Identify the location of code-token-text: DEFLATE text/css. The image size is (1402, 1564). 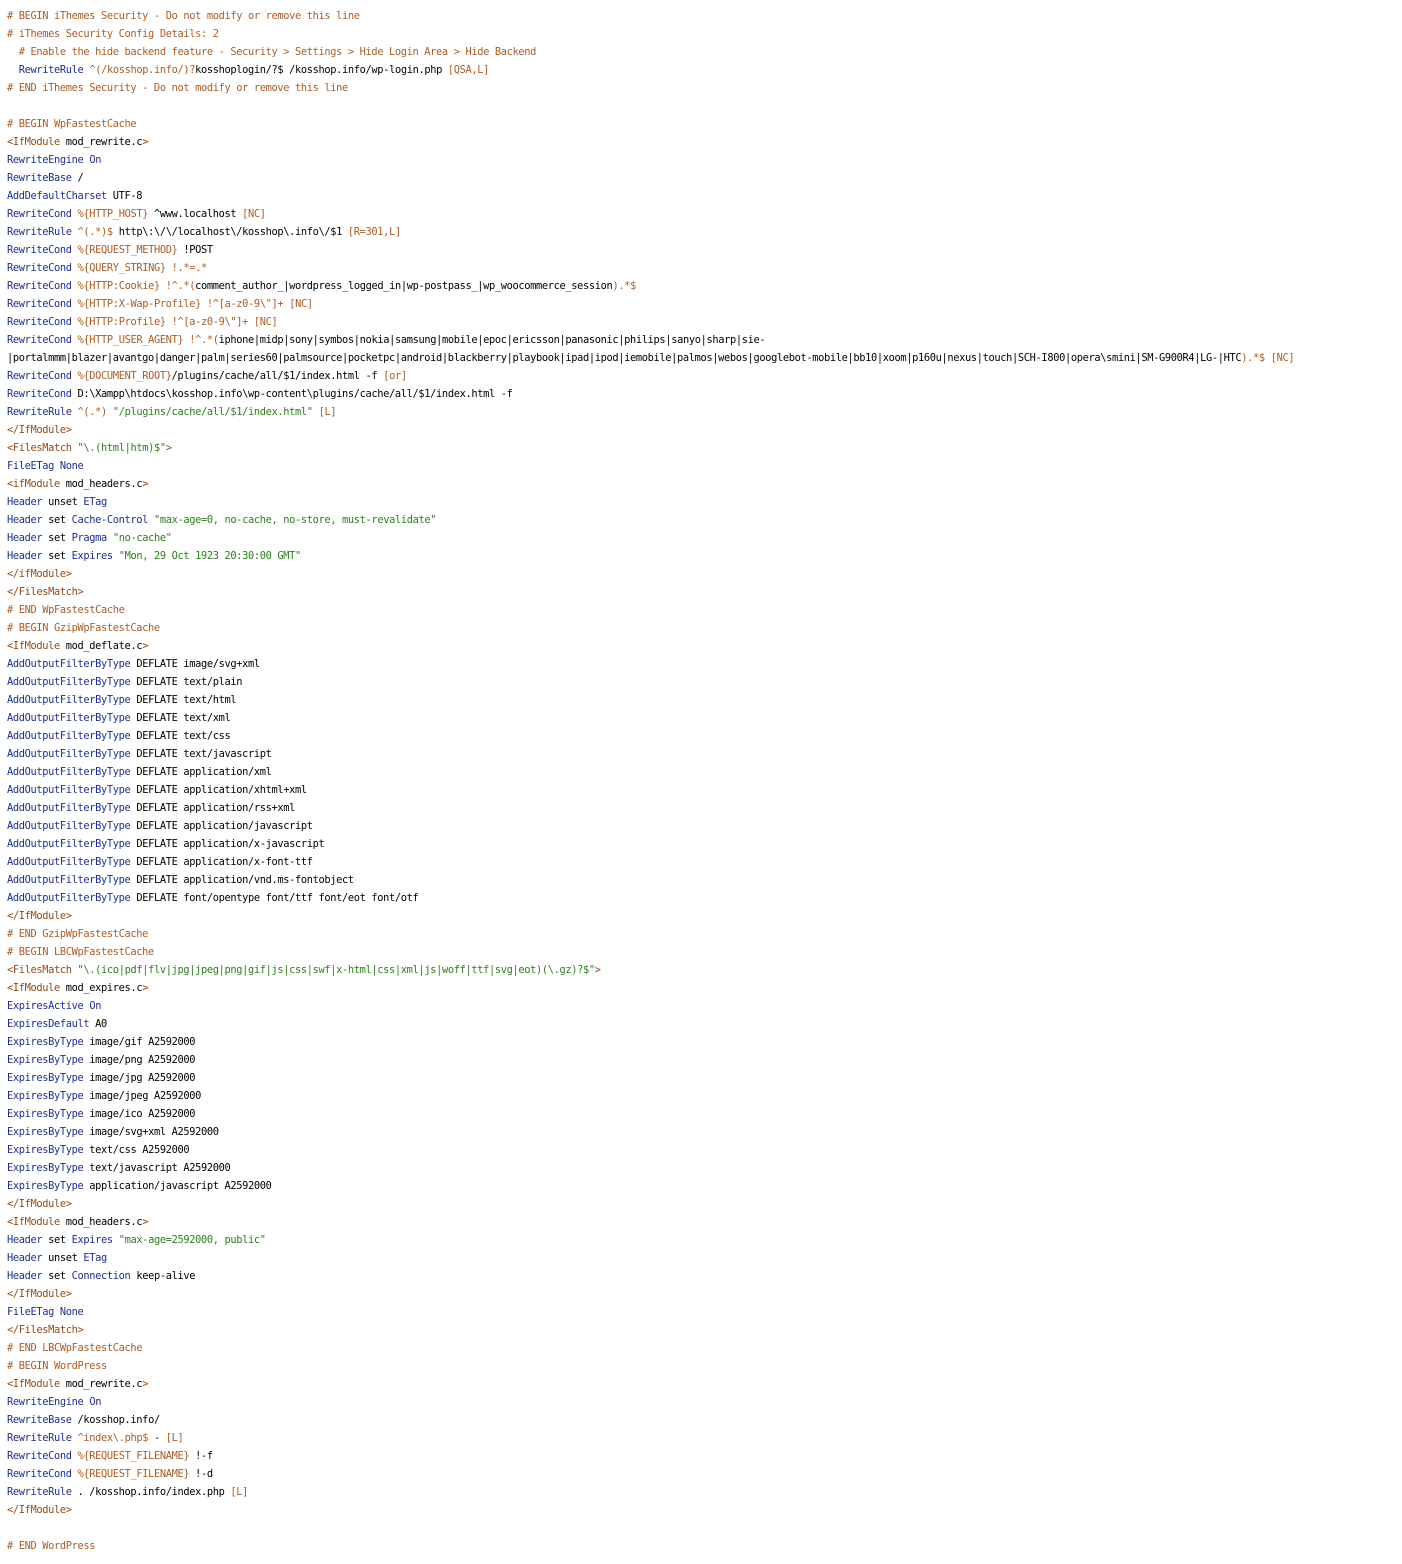
(180, 736).